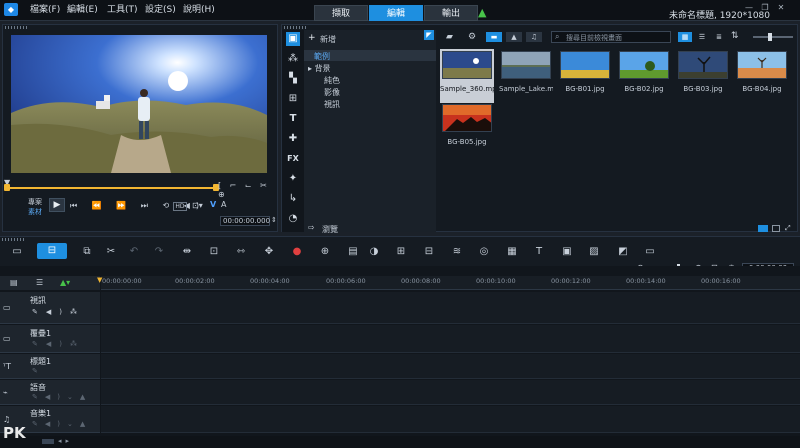 The width and height of the screenshot is (800, 448). I want to click on tree-item-color: 純色, so click(332, 80).